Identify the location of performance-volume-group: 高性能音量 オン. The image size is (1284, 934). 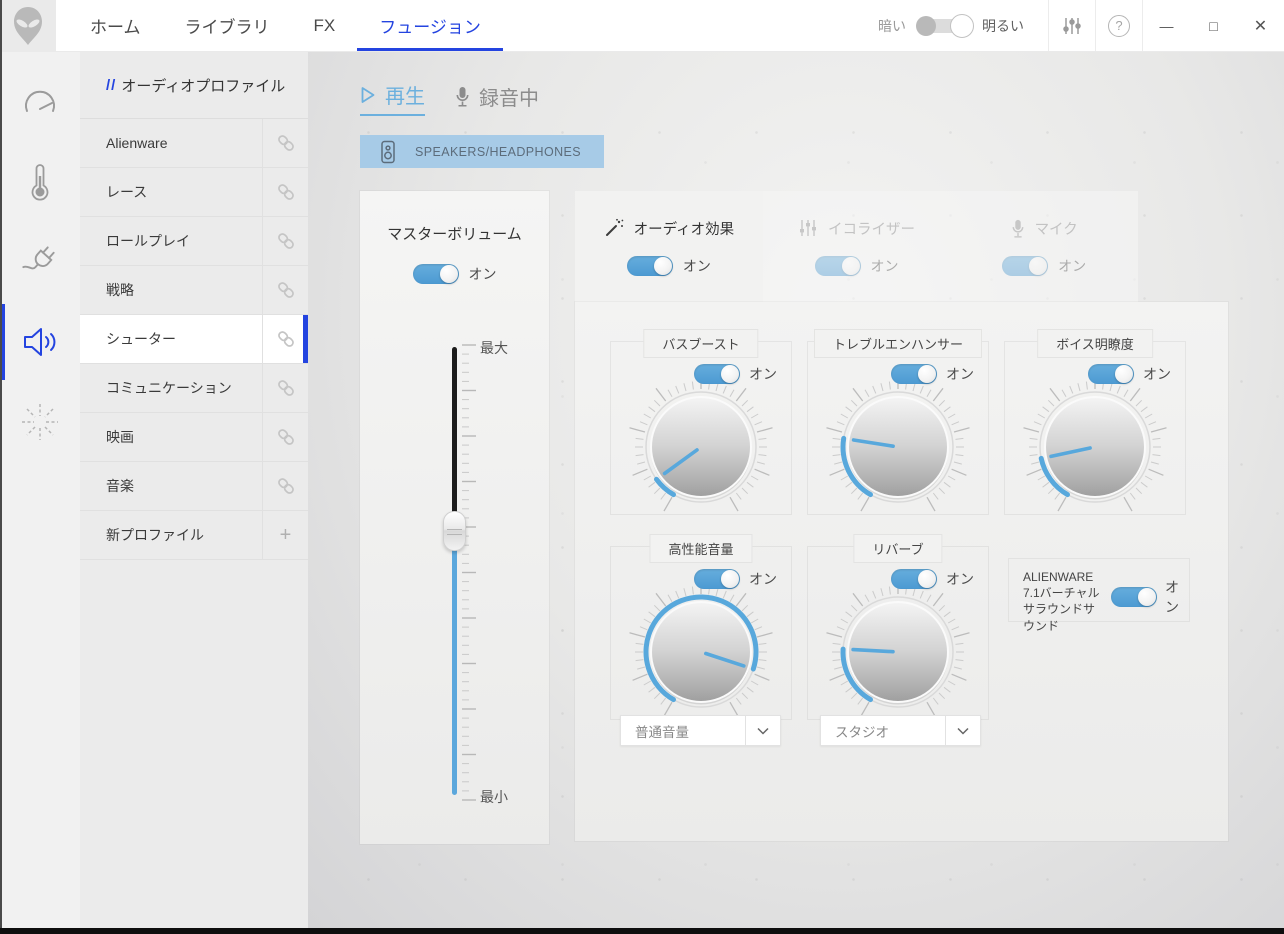
(701, 627).